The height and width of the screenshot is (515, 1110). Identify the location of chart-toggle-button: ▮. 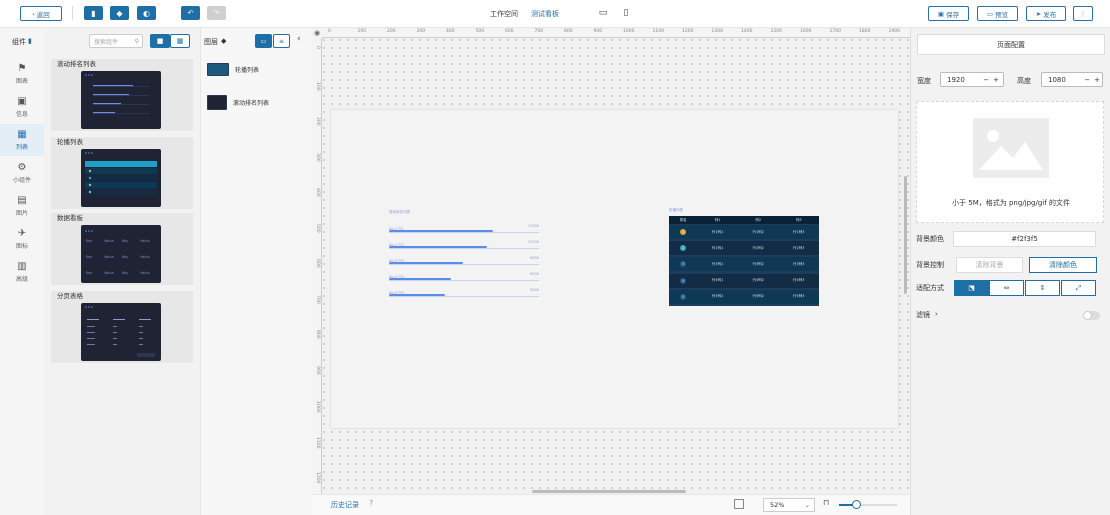
(93, 13).